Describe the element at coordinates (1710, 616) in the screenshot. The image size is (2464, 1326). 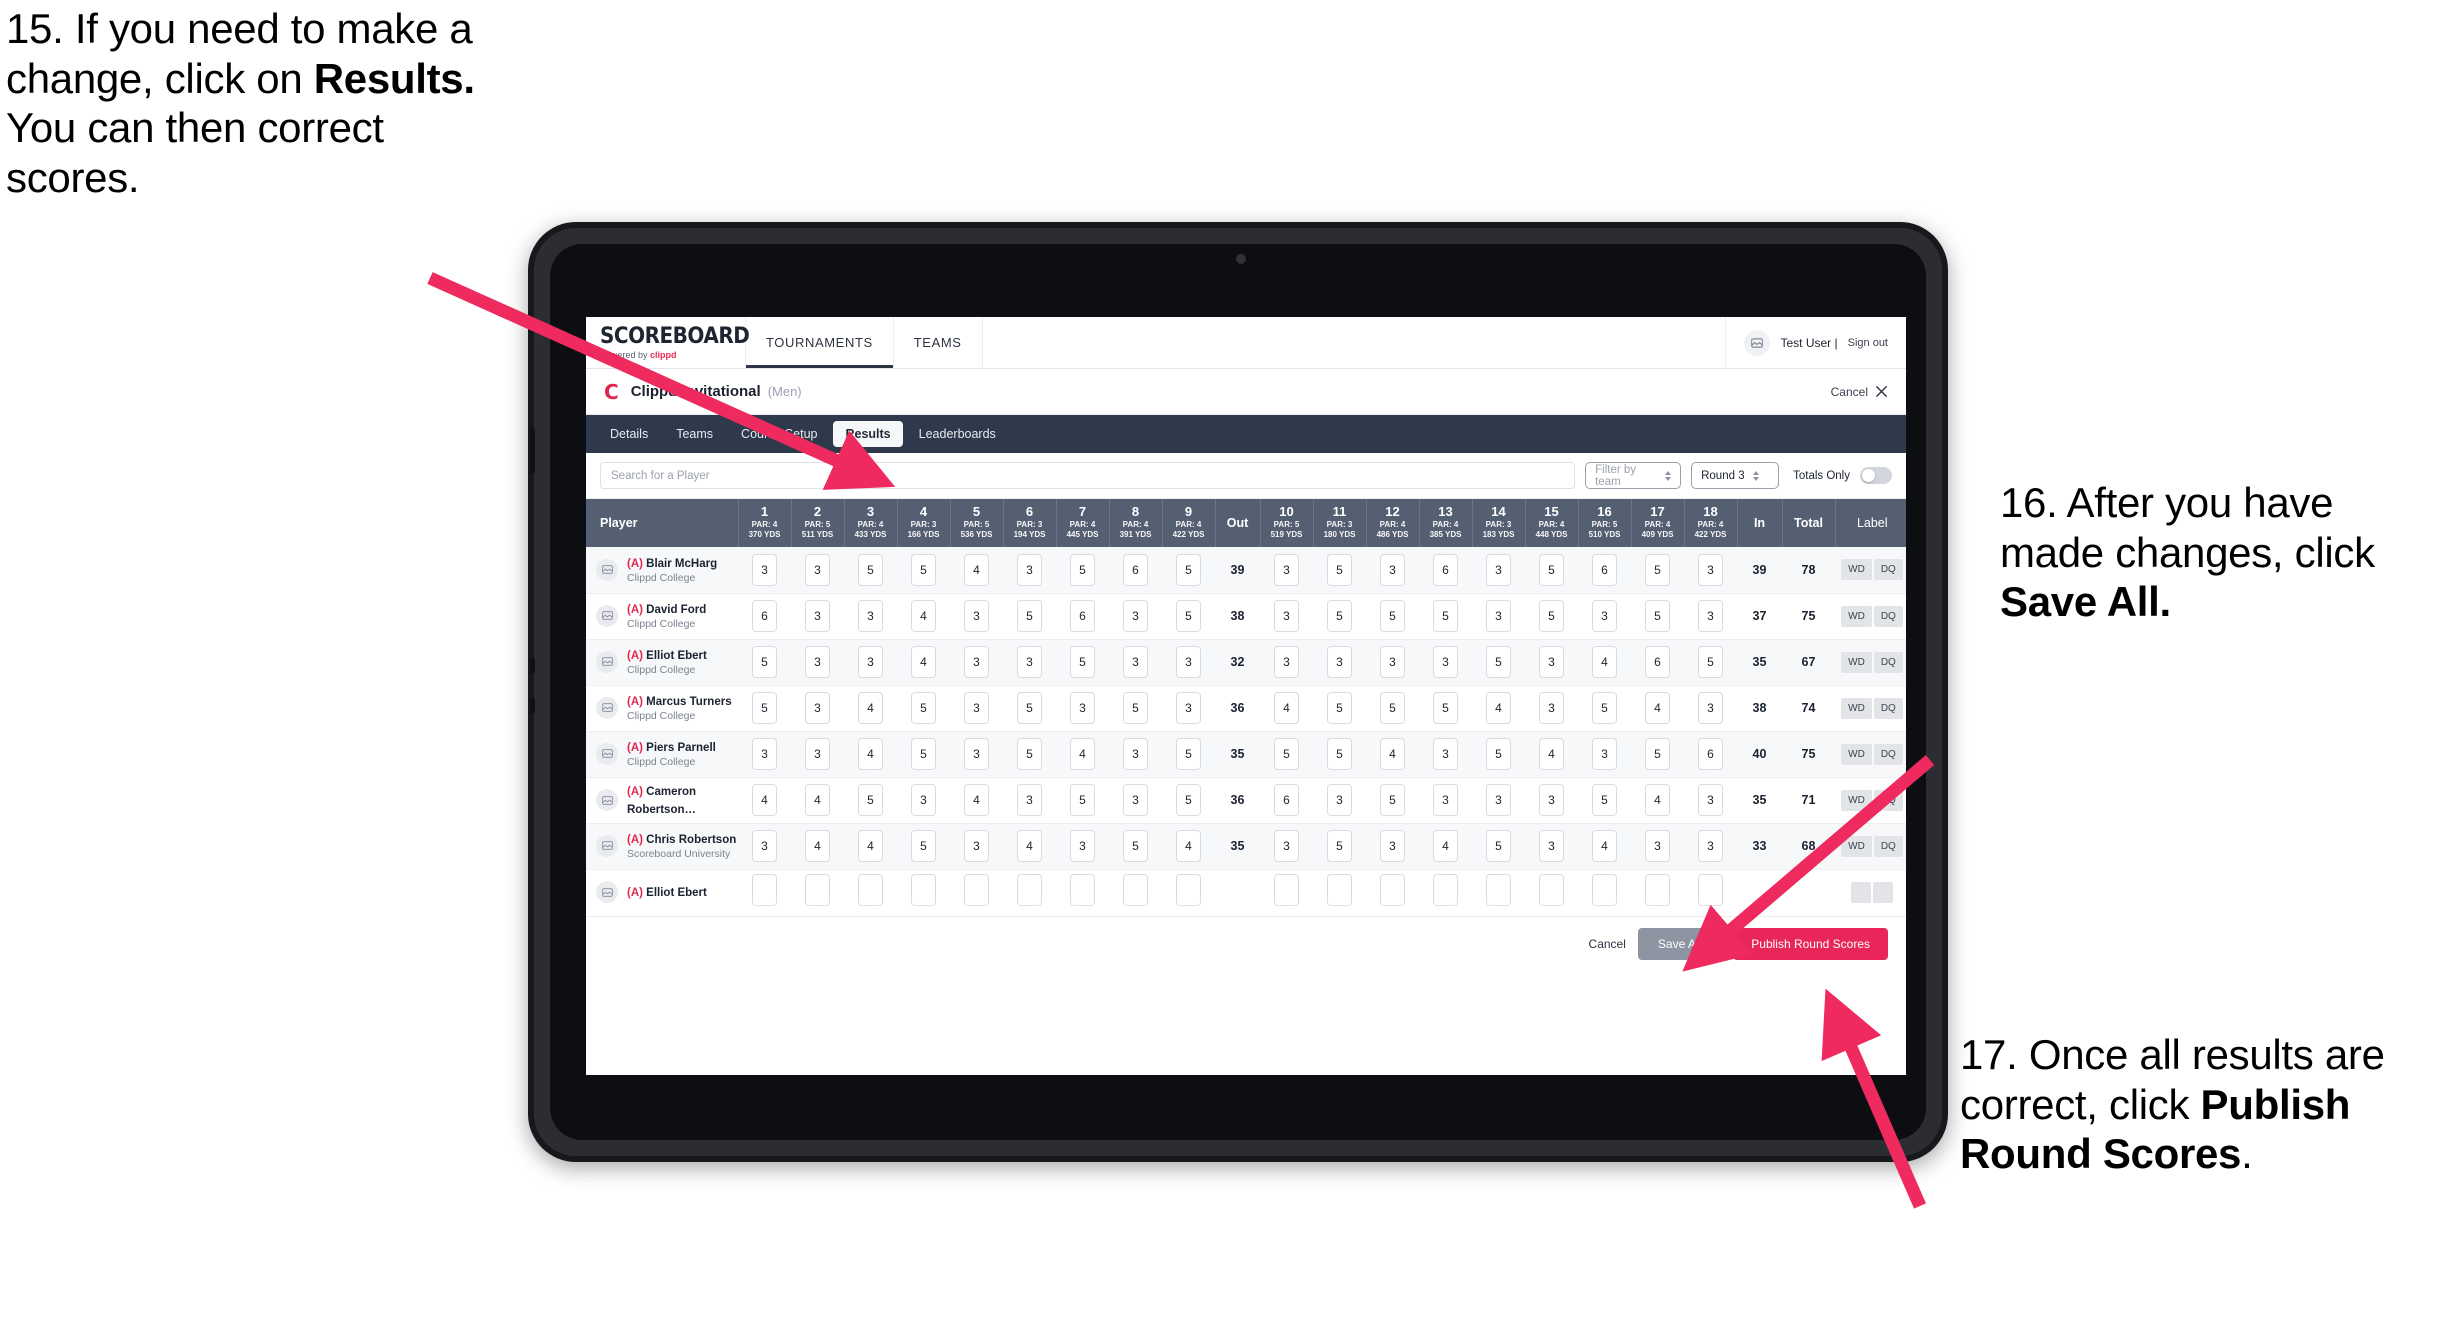
I see `score-cell-hole-18: 3` at that location.